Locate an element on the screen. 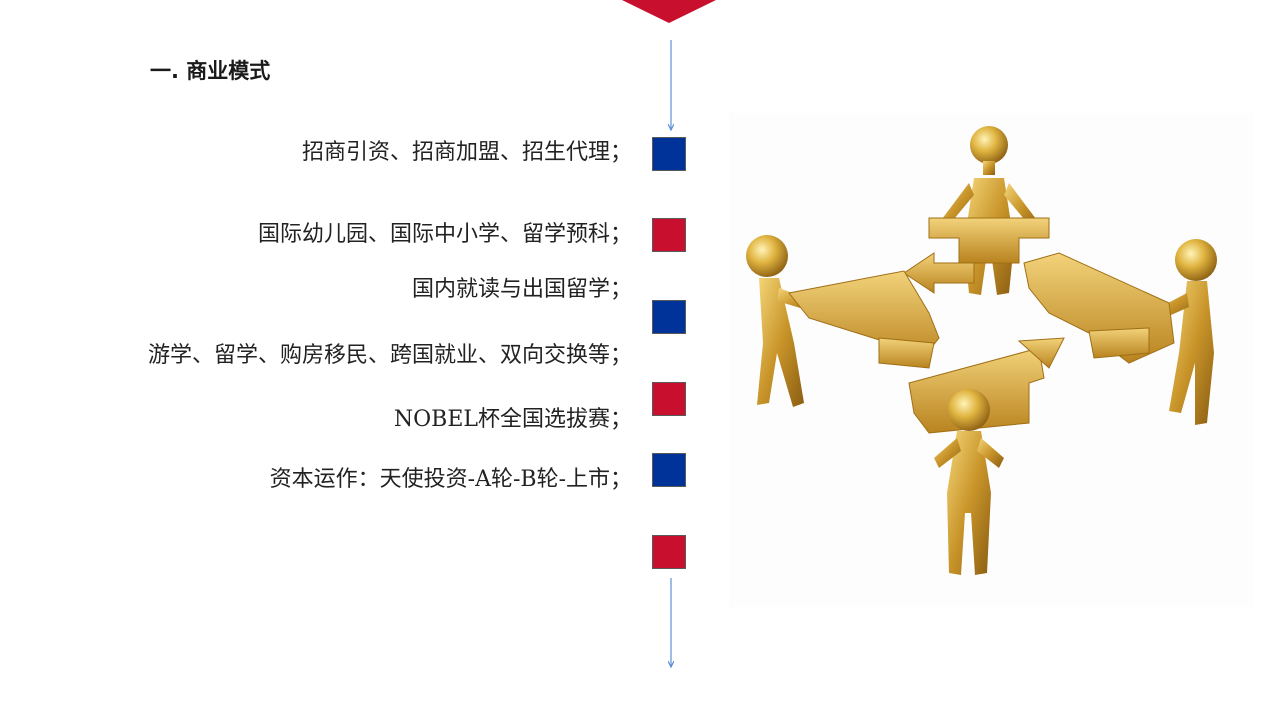 This screenshot has width=1280, height=720. business-model-item-2: 国际幼儿园、国际中小学、留学预科； is located at coordinates (444, 234).